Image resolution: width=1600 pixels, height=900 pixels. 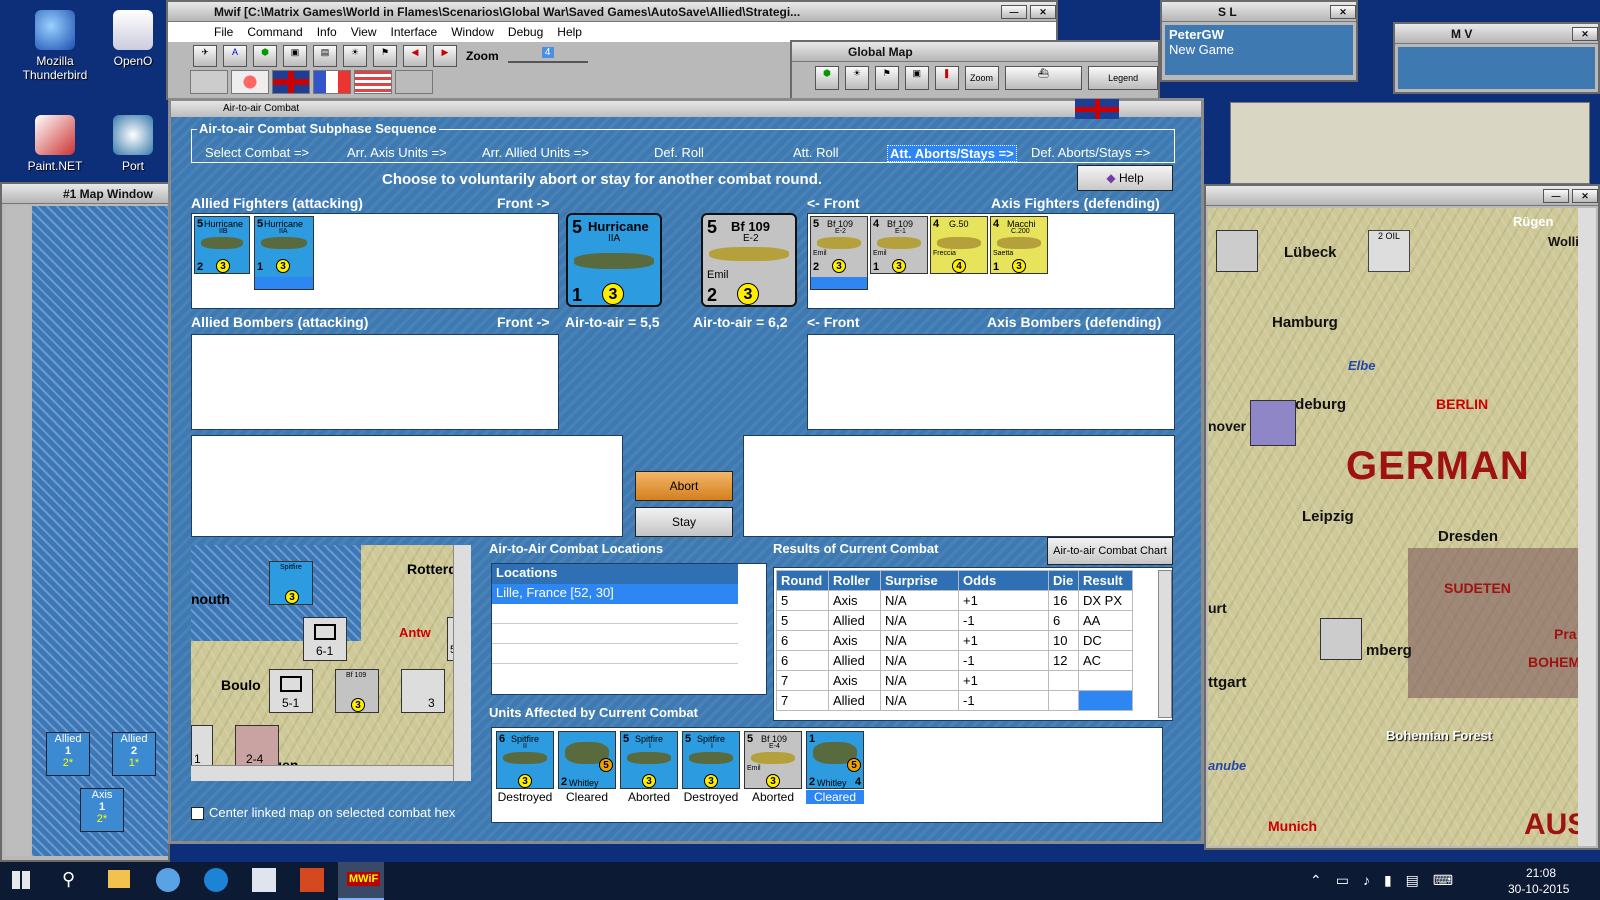 I want to click on german-plane-counter, so click(x=1273, y=423).